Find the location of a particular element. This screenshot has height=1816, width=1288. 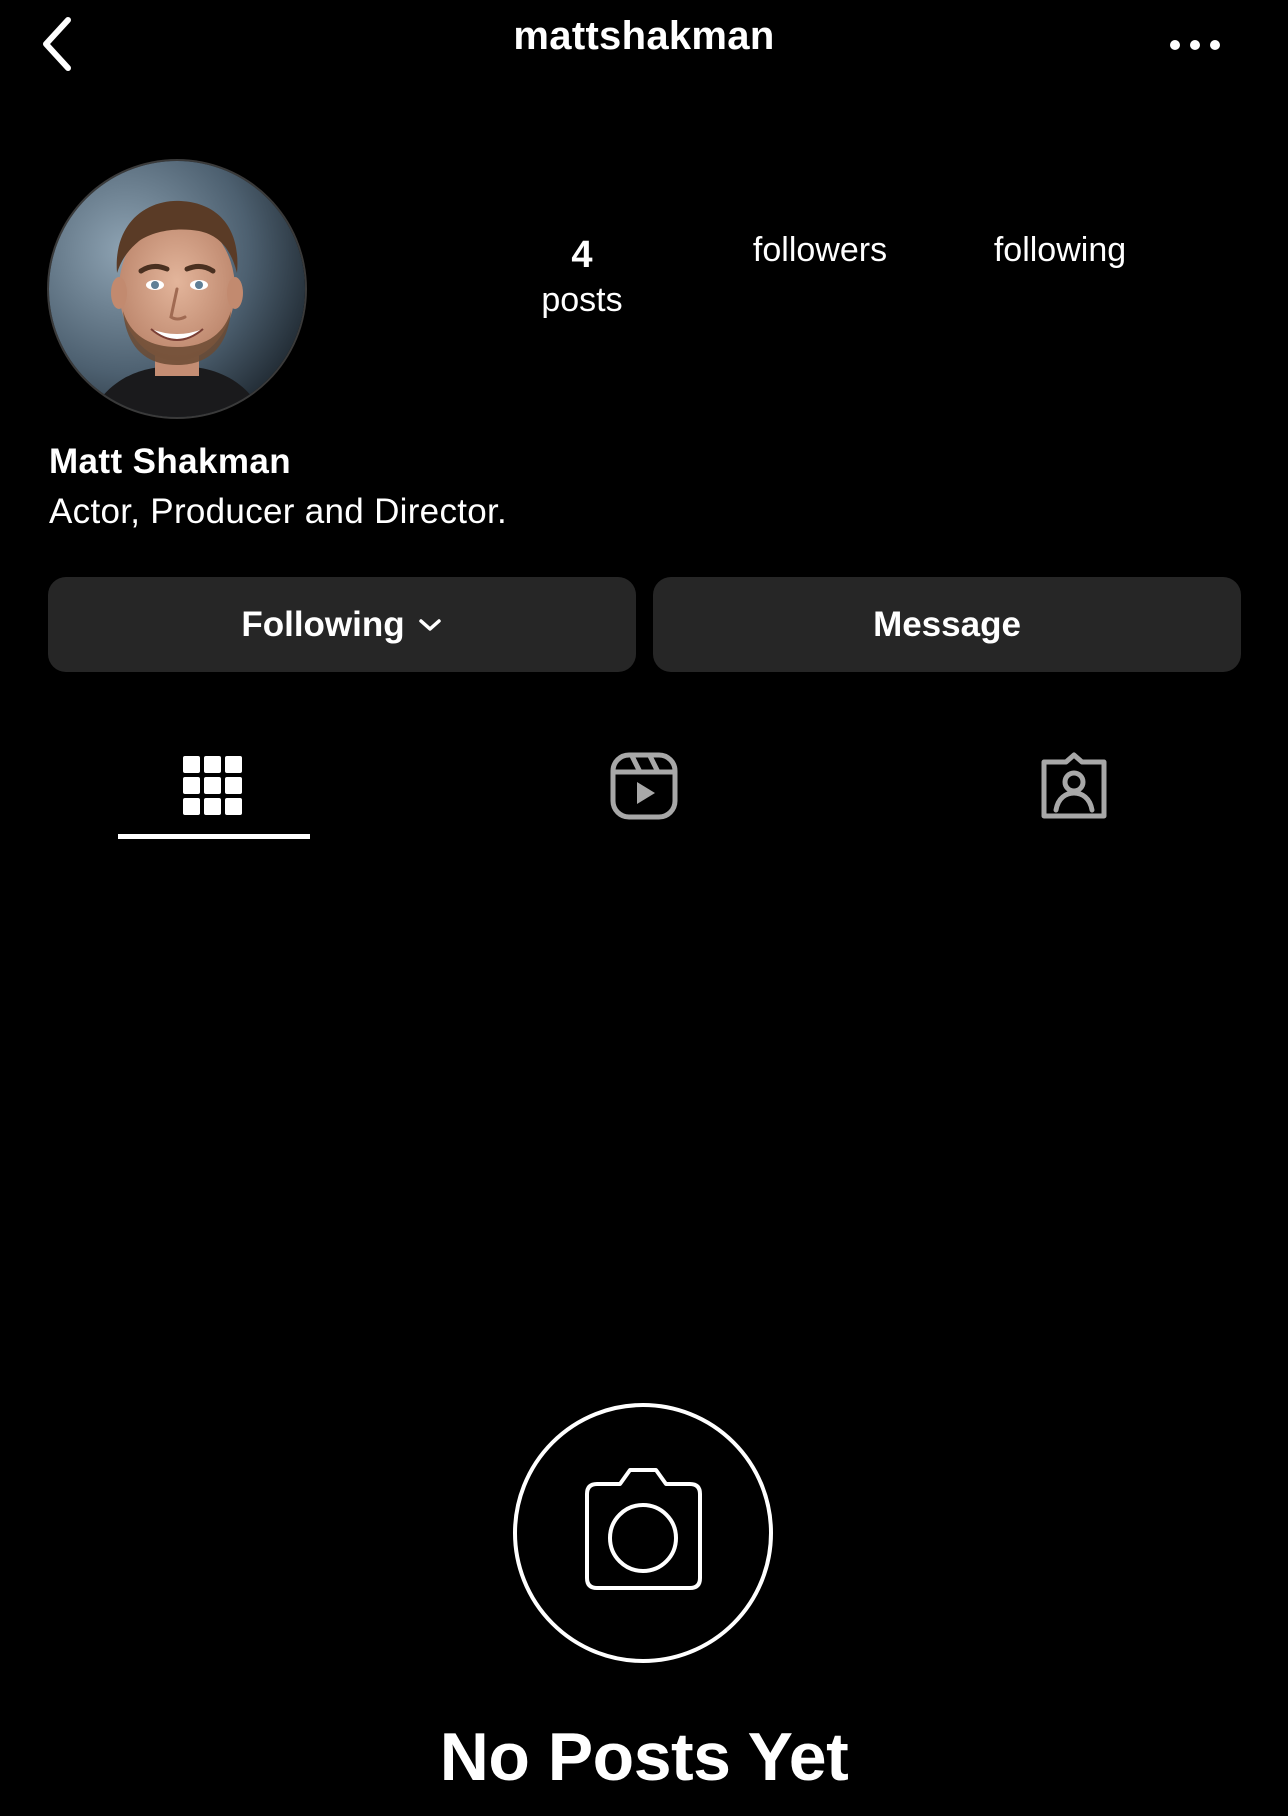

following-button: Following is located at coordinates (342, 624).